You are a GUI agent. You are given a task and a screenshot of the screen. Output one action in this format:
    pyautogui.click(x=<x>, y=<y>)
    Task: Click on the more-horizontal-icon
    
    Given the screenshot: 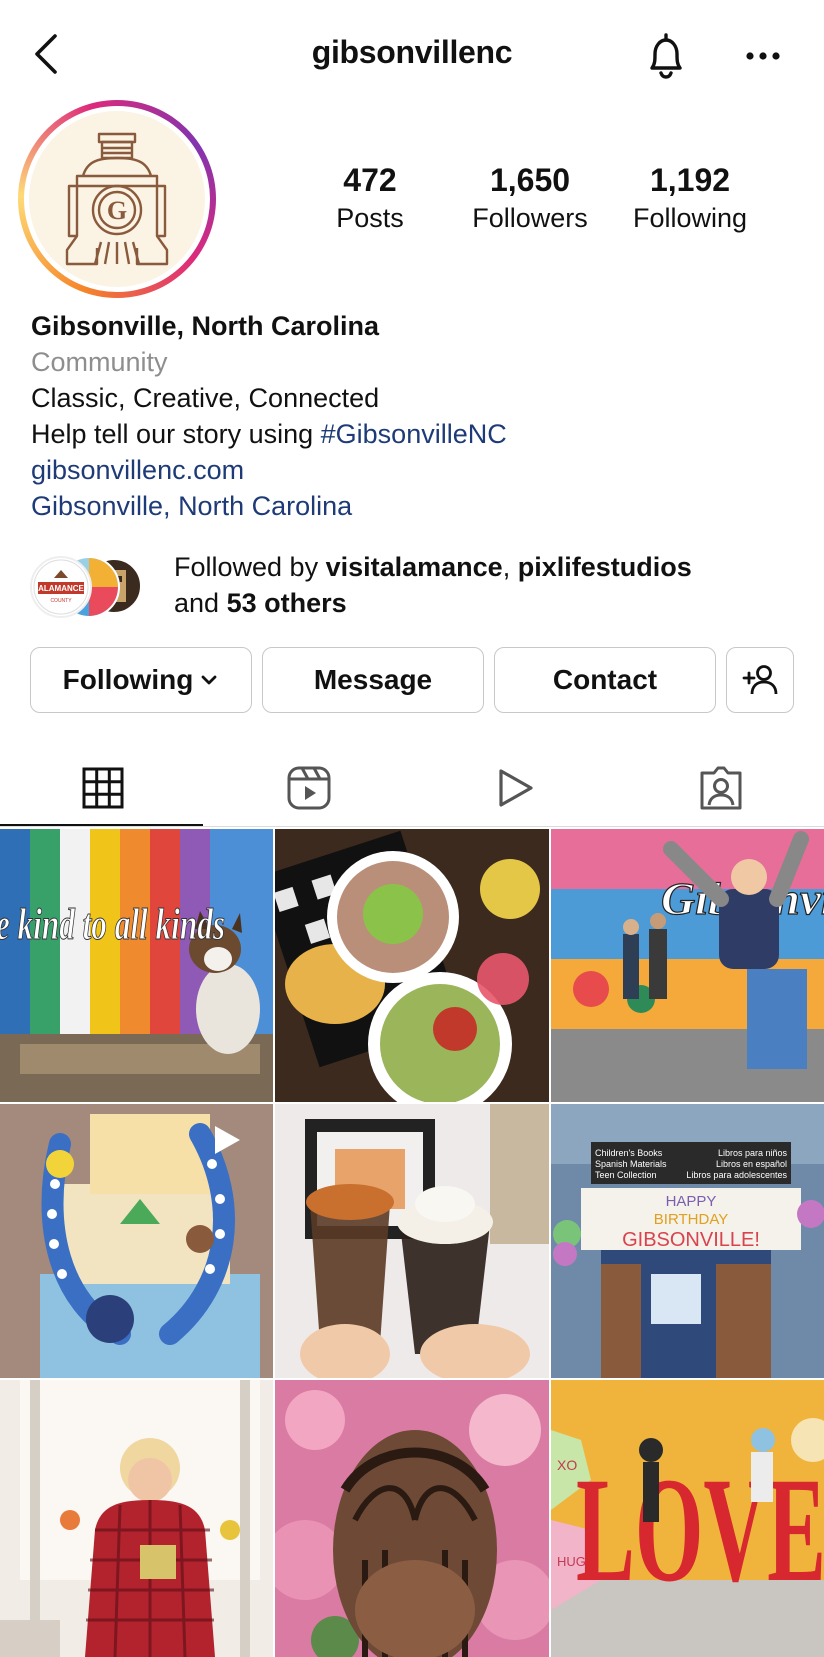 What is the action you would take?
    pyautogui.click(x=763, y=56)
    